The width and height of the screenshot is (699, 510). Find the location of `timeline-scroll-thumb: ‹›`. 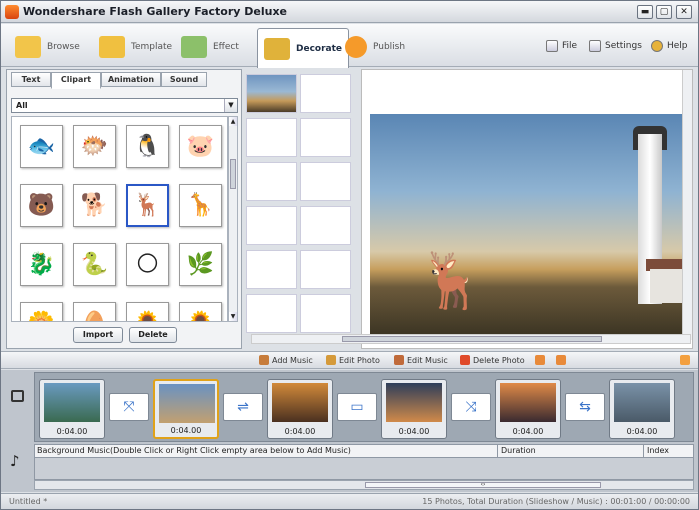

timeline-scroll-thumb: ‹› is located at coordinates (483, 485).